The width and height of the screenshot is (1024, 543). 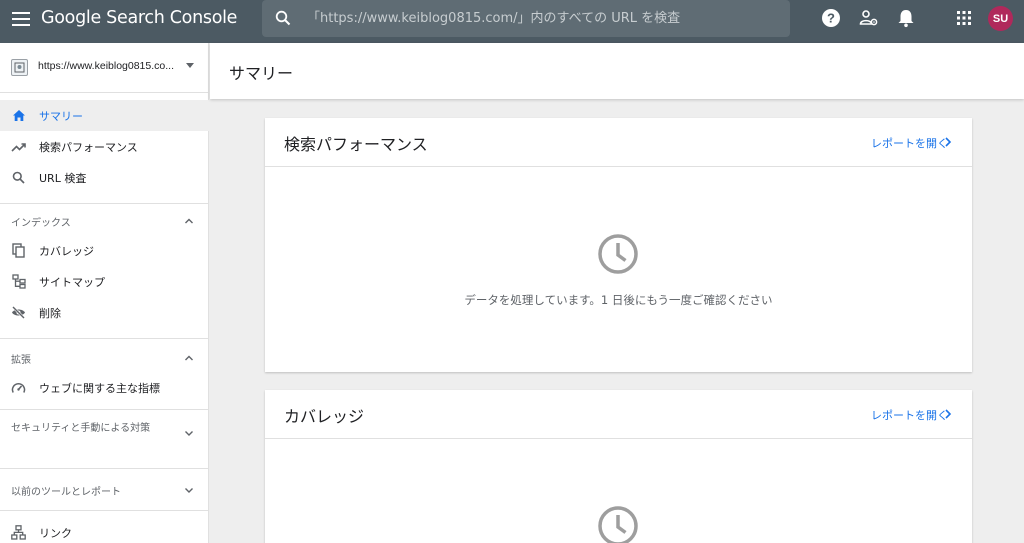 What do you see at coordinates (104, 530) in the screenshot?
I see `sidebar-item-links: リンク` at bounding box center [104, 530].